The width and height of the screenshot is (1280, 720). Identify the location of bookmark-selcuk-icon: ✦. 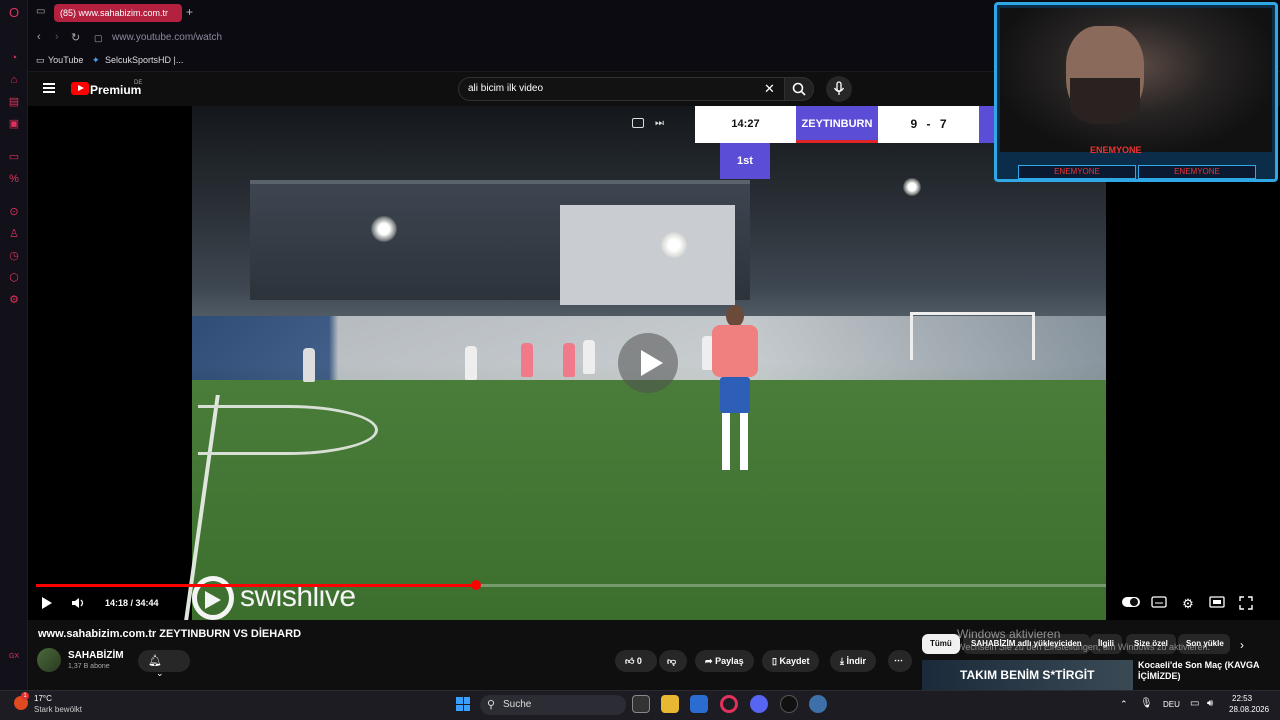
(96, 60).